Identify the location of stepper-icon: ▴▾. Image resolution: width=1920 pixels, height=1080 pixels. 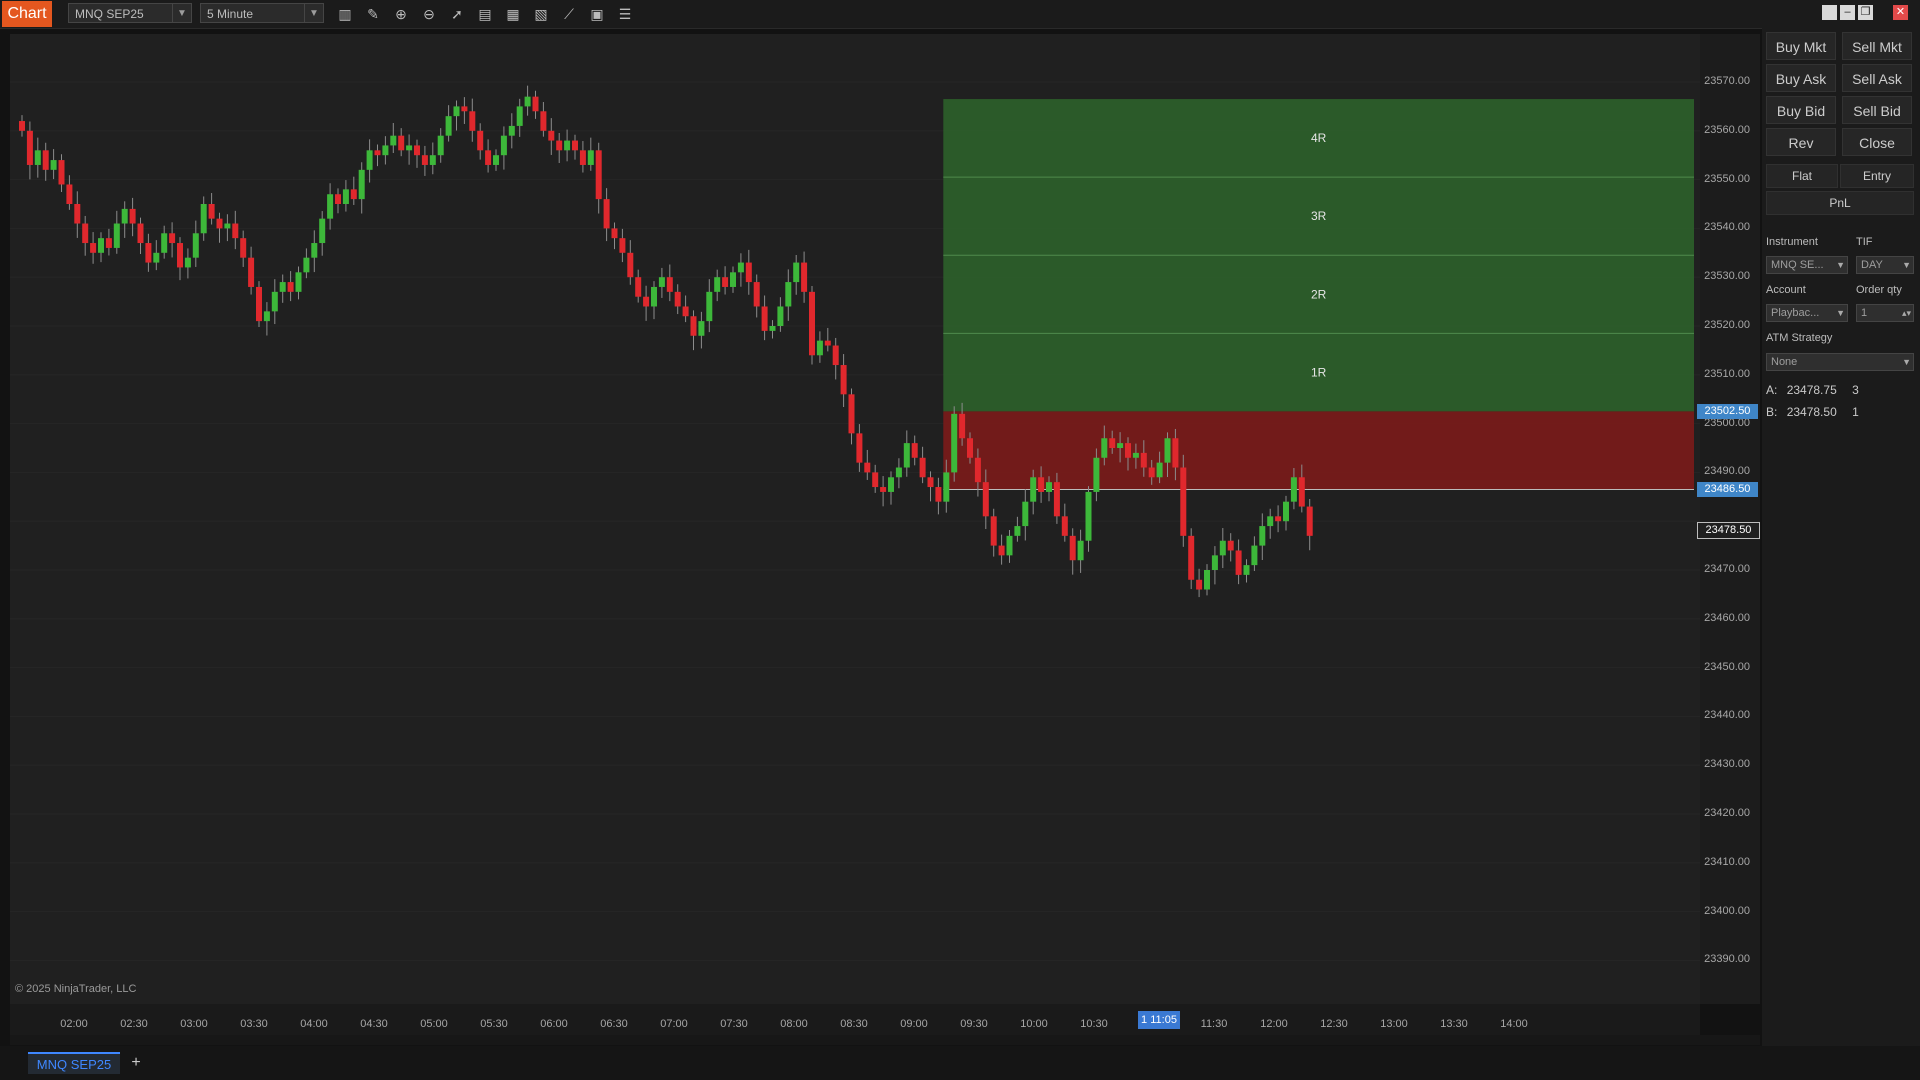
(1906, 313).